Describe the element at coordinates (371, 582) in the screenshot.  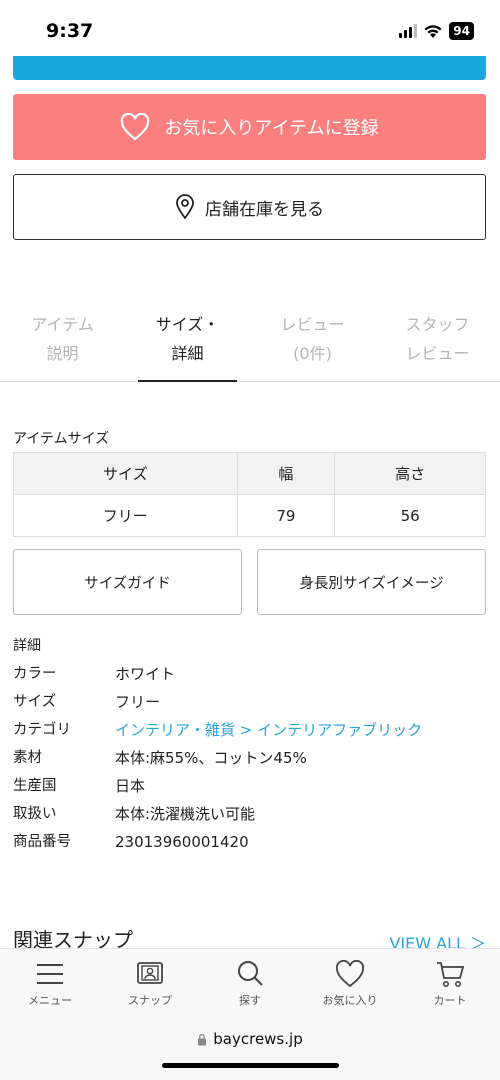
I see `height-size-image-button: 身長別サイズイメージ` at that location.